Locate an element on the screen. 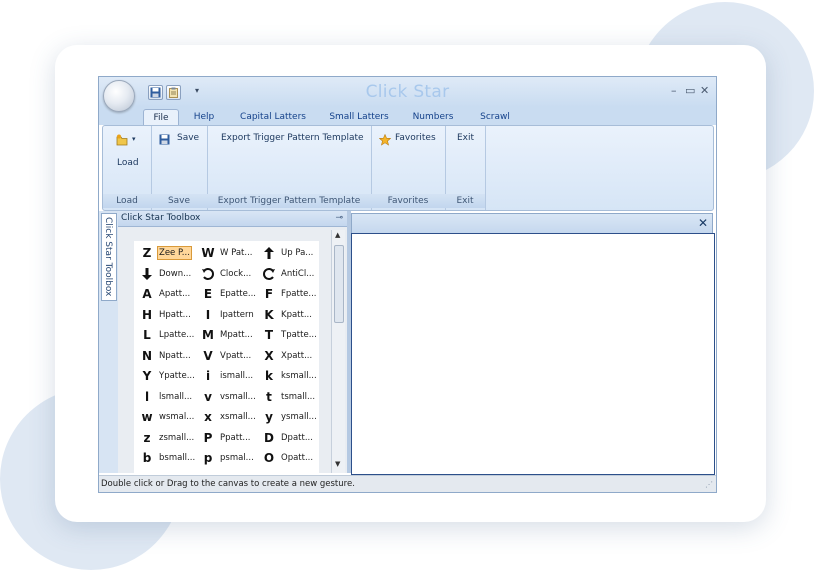 This screenshot has width=814, height=570. application-orb-button is located at coordinates (119, 96).